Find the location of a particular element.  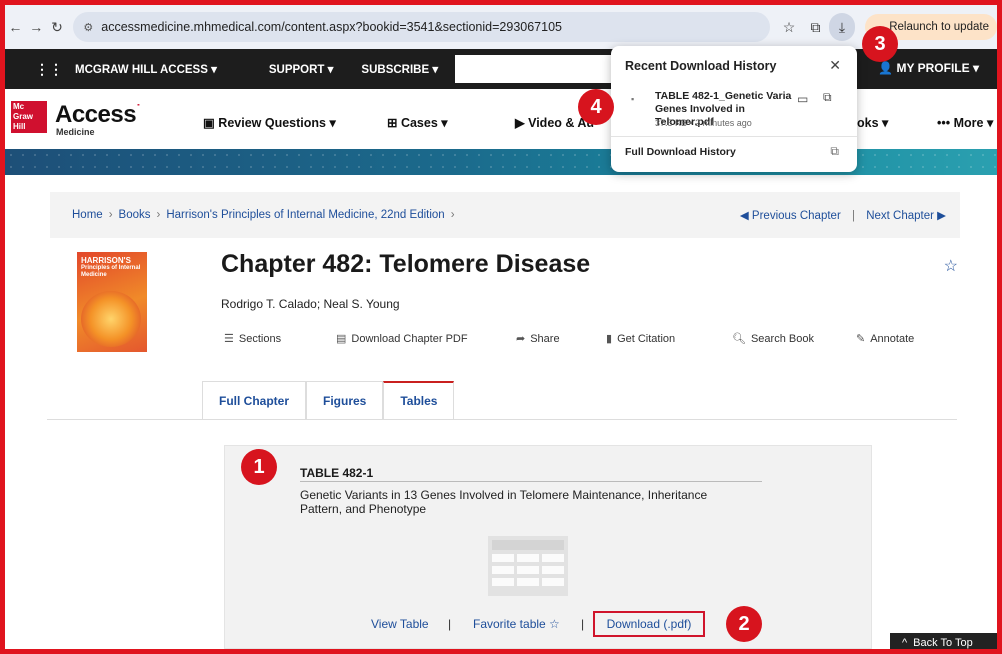

breadcrumb-home: Home is located at coordinates (87, 215).